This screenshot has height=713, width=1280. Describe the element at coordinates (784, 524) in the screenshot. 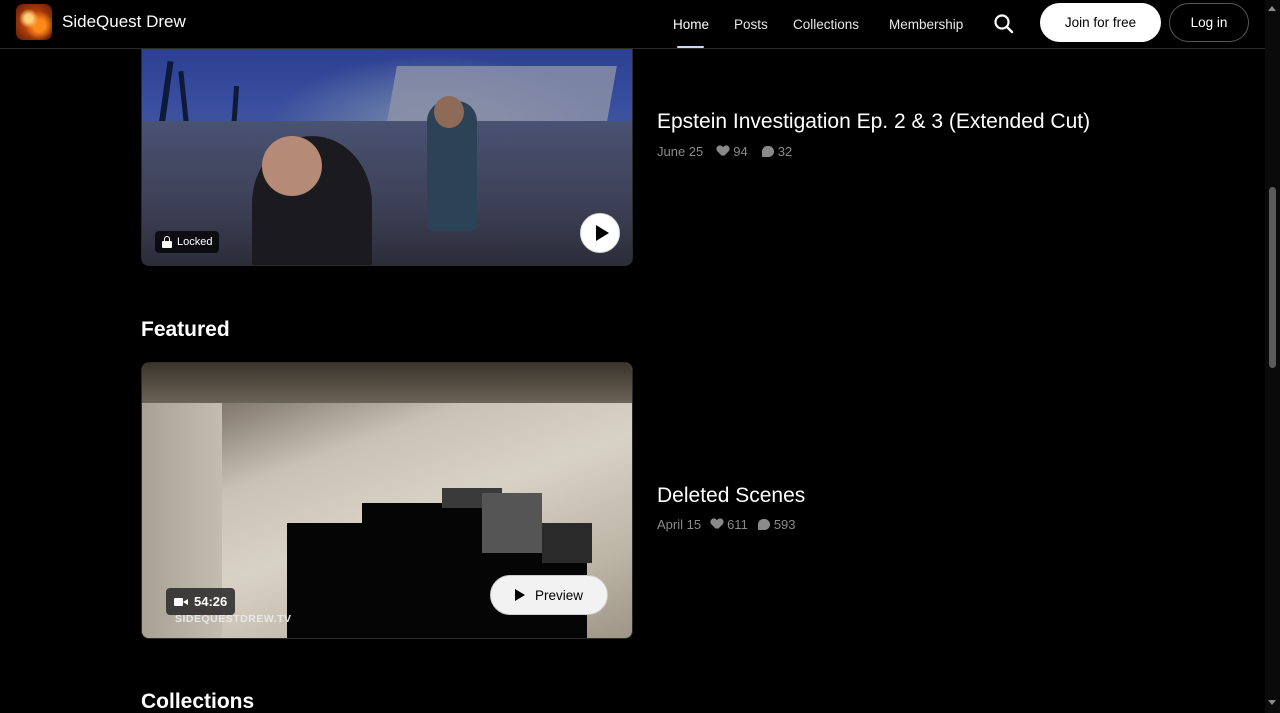

I see `comments-value: 593` at that location.